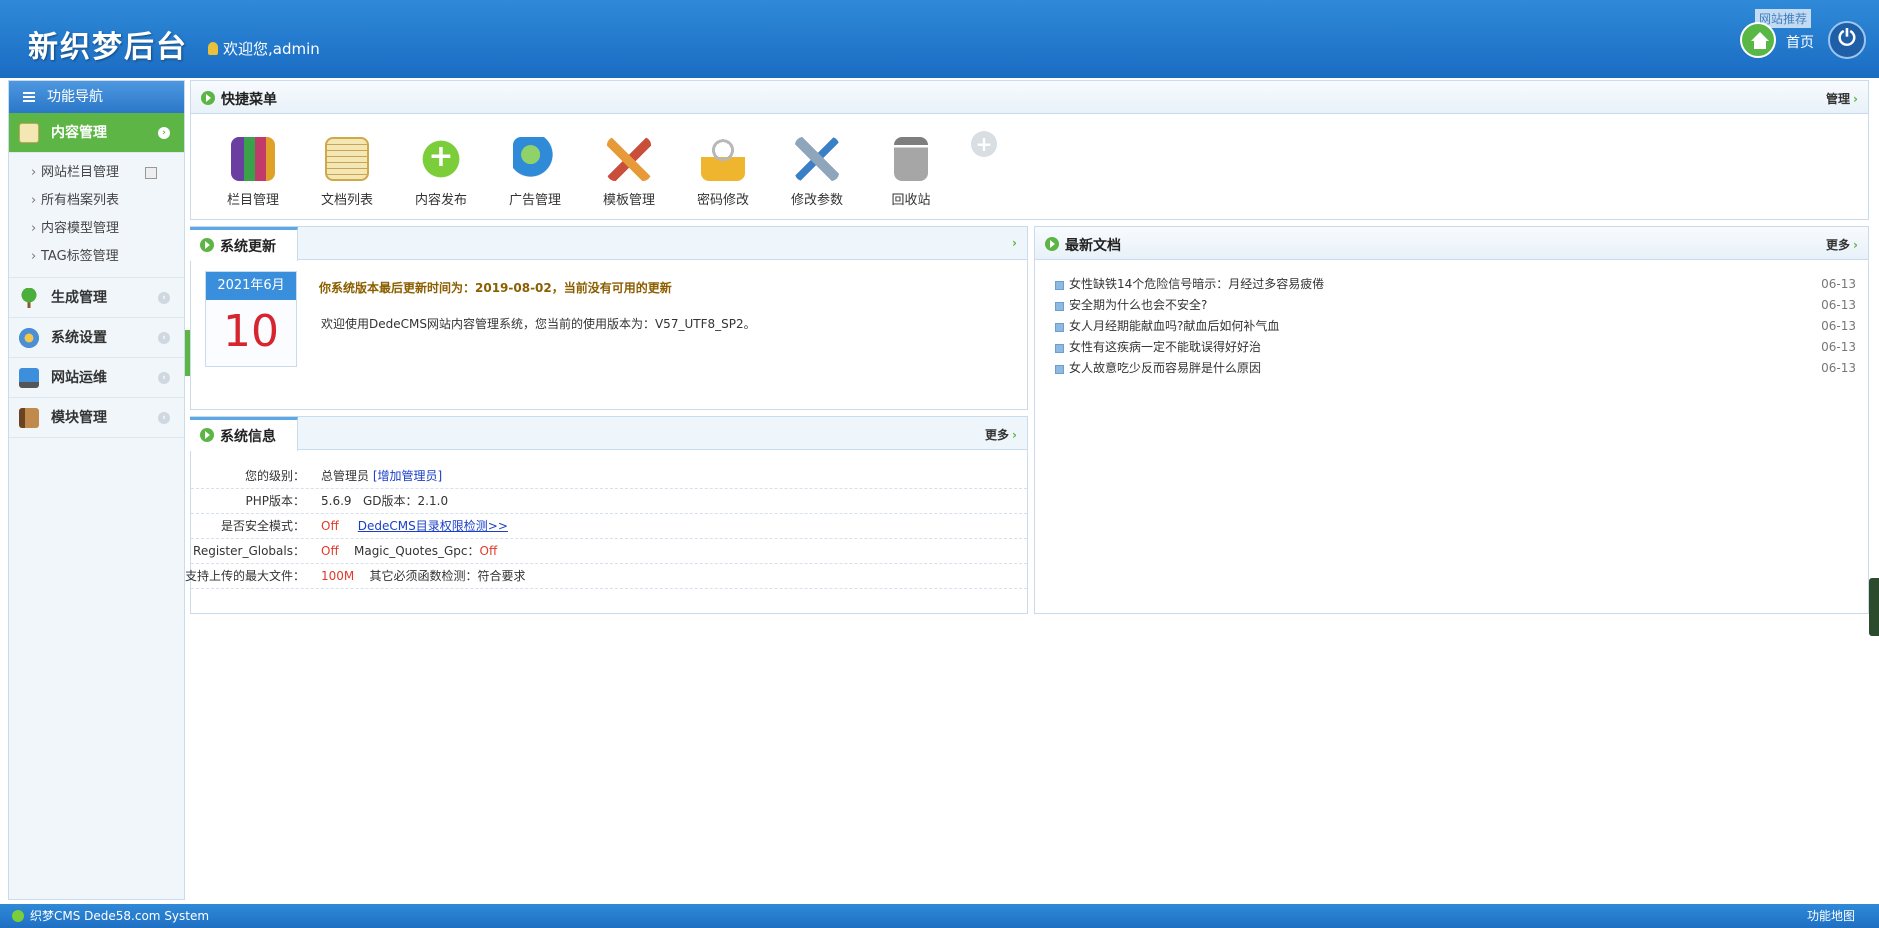 The height and width of the screenshot is (928, 1879). I want to click on quick-item-publish: 内容发布, so click(441, 172).